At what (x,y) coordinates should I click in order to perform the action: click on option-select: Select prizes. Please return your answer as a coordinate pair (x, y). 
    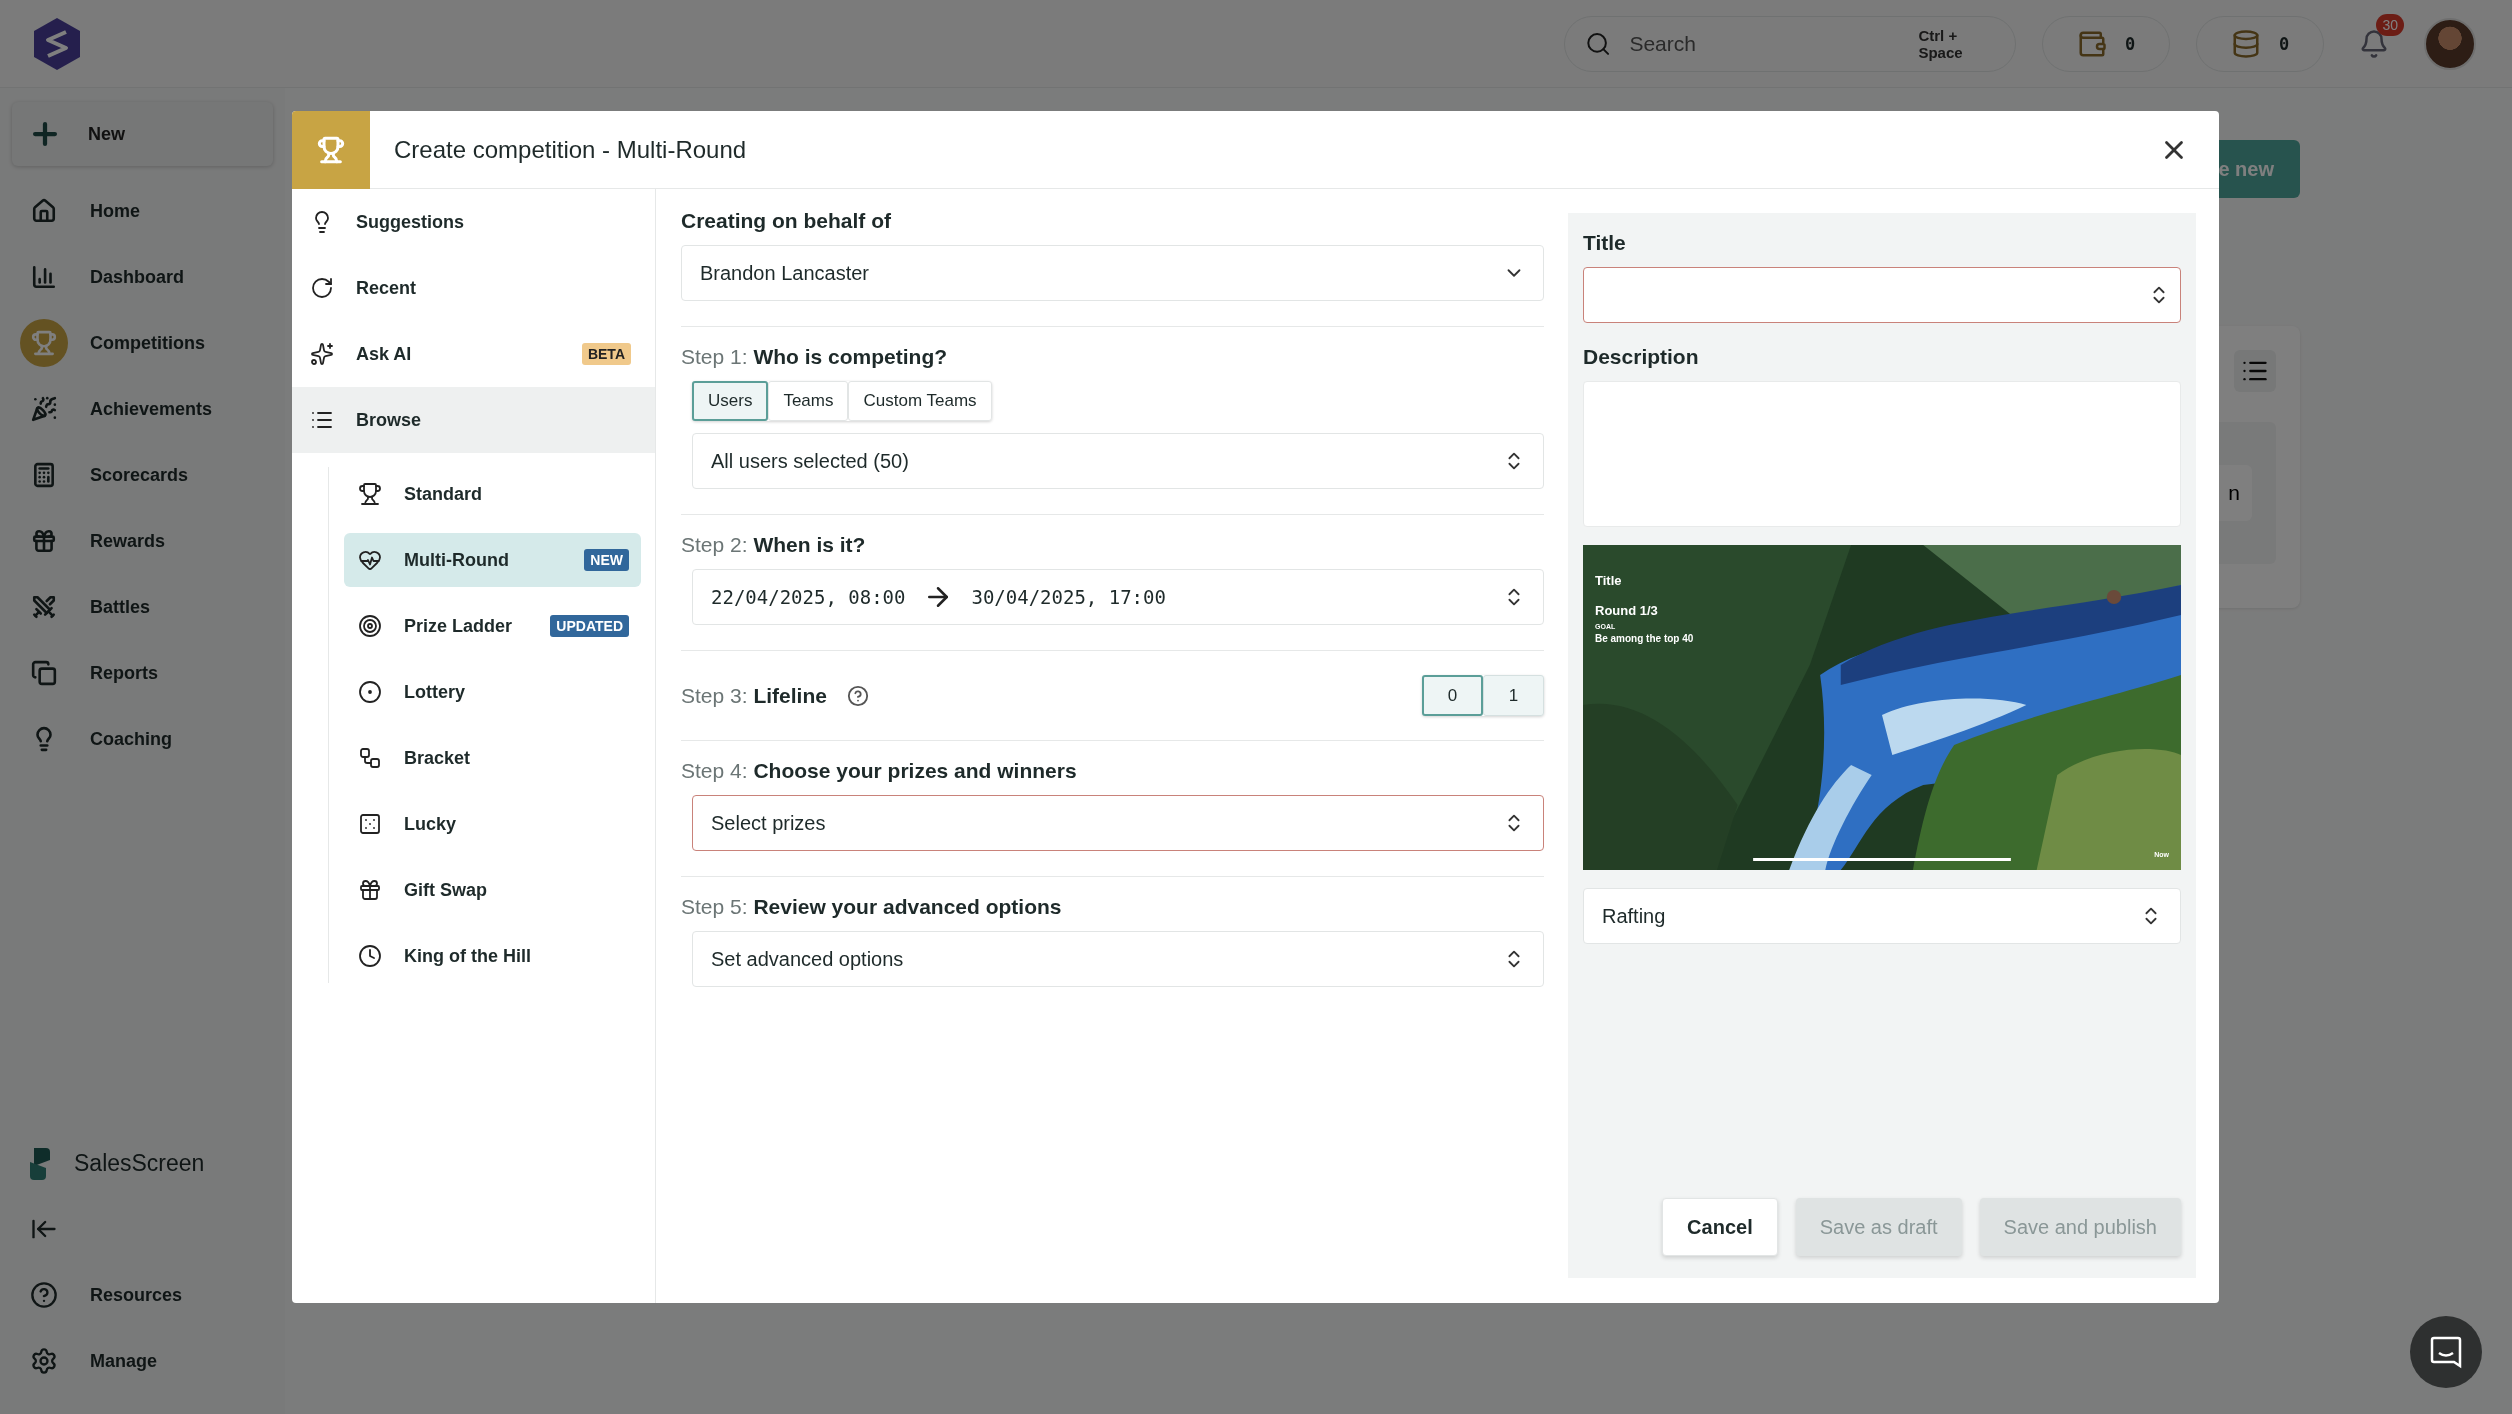
    Looking at the image, I should click on (1118, 823).